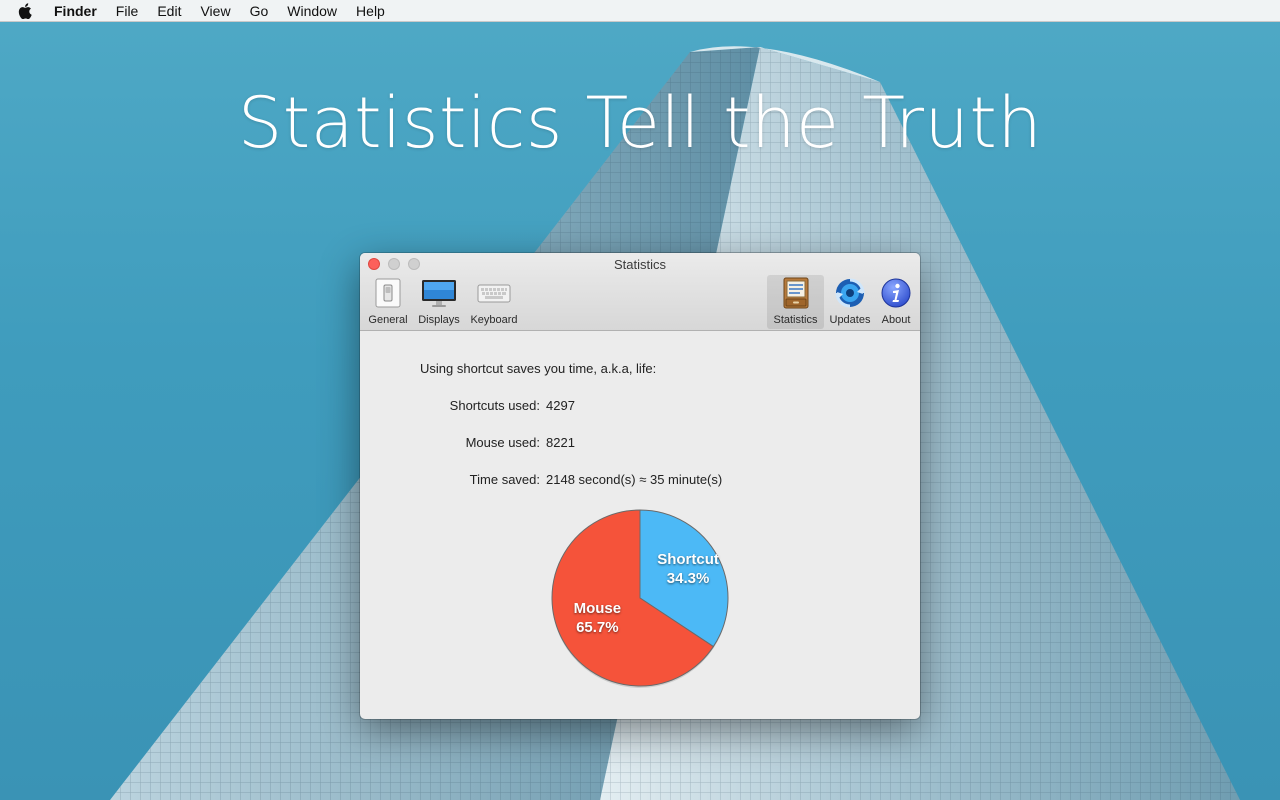 The width and height of the screenshot is (1280, 800). I want to click on time-saved-value: 2148 second(s) ≈ 35 minute(s), so click(634, 479).